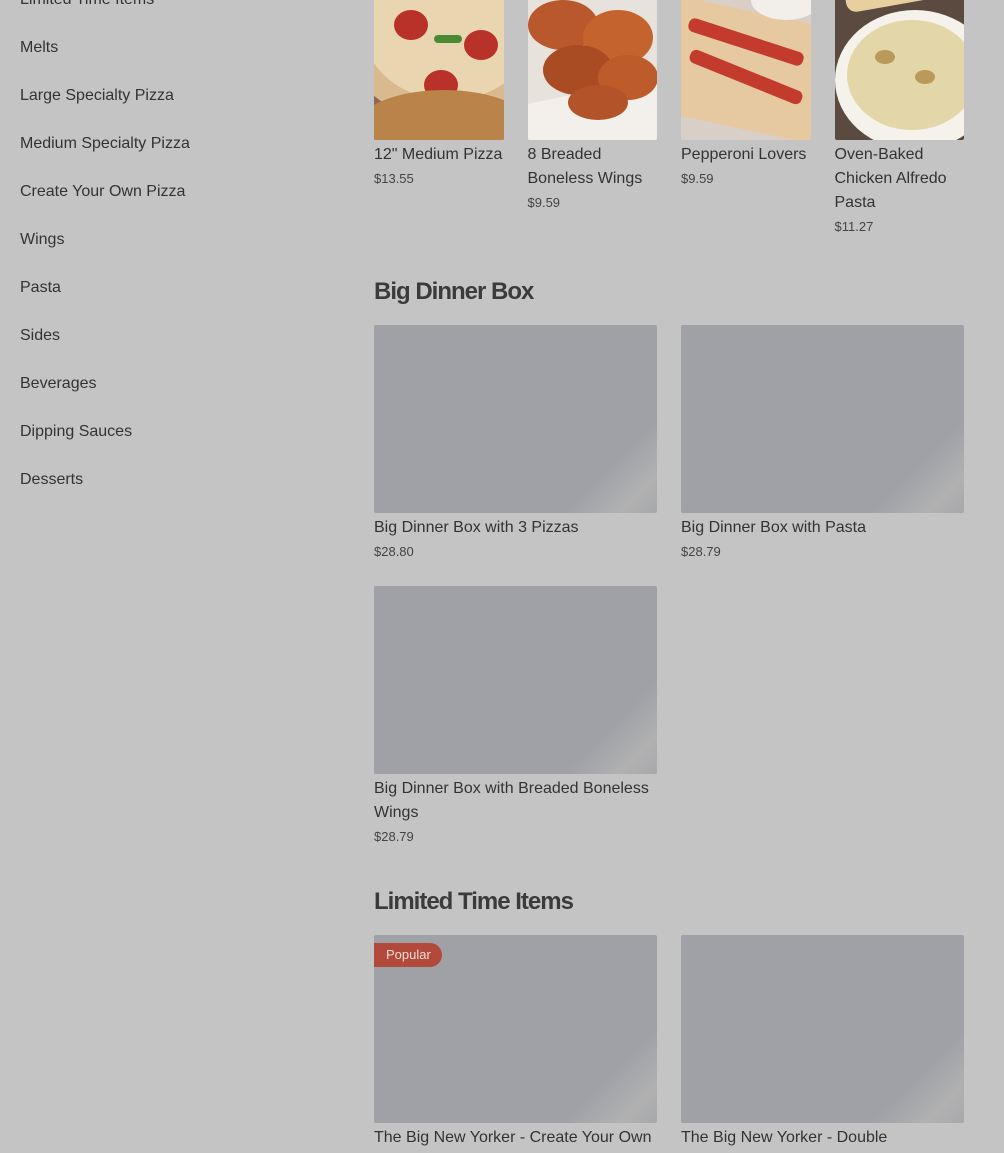 This screenshot has width=1004, height=1153. I want to click on sidebar-item-create-your-own-pizza: Create Your Own Pizza, so click(170, 204).